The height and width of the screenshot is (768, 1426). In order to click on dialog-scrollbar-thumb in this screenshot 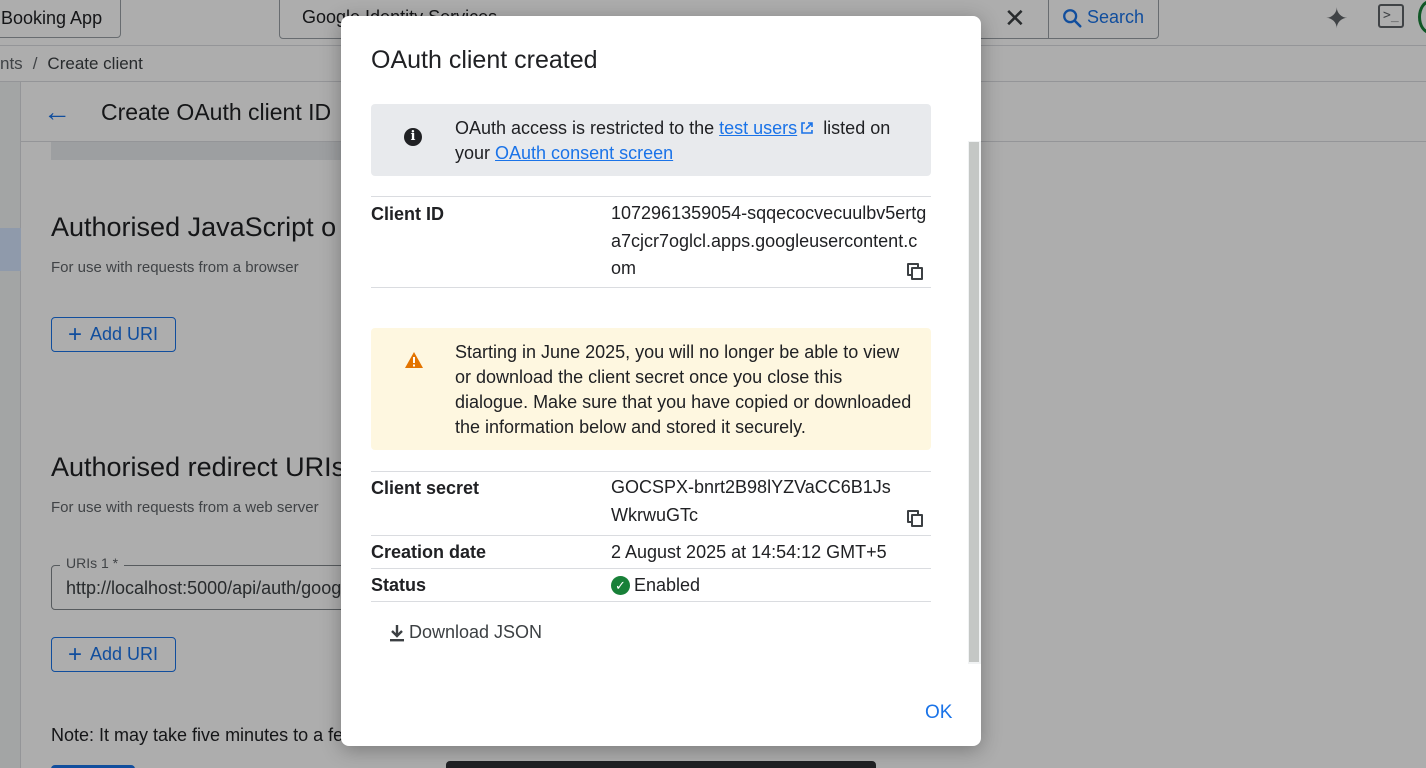, I will do `click(974, 402)`.